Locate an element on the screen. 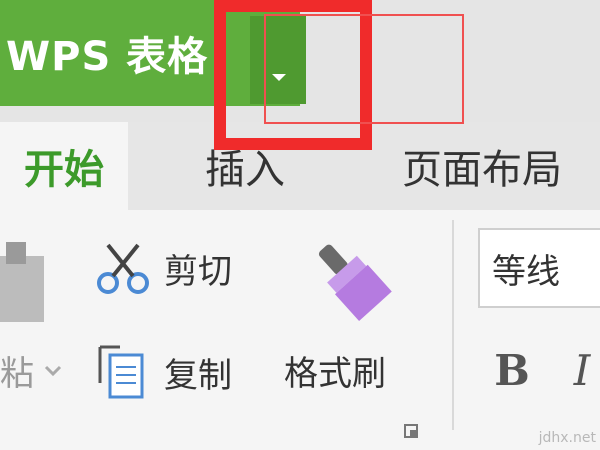 The height and width of the screenshot is (450, 600). copy-button: 复制 is located at coordinates (163, 372).